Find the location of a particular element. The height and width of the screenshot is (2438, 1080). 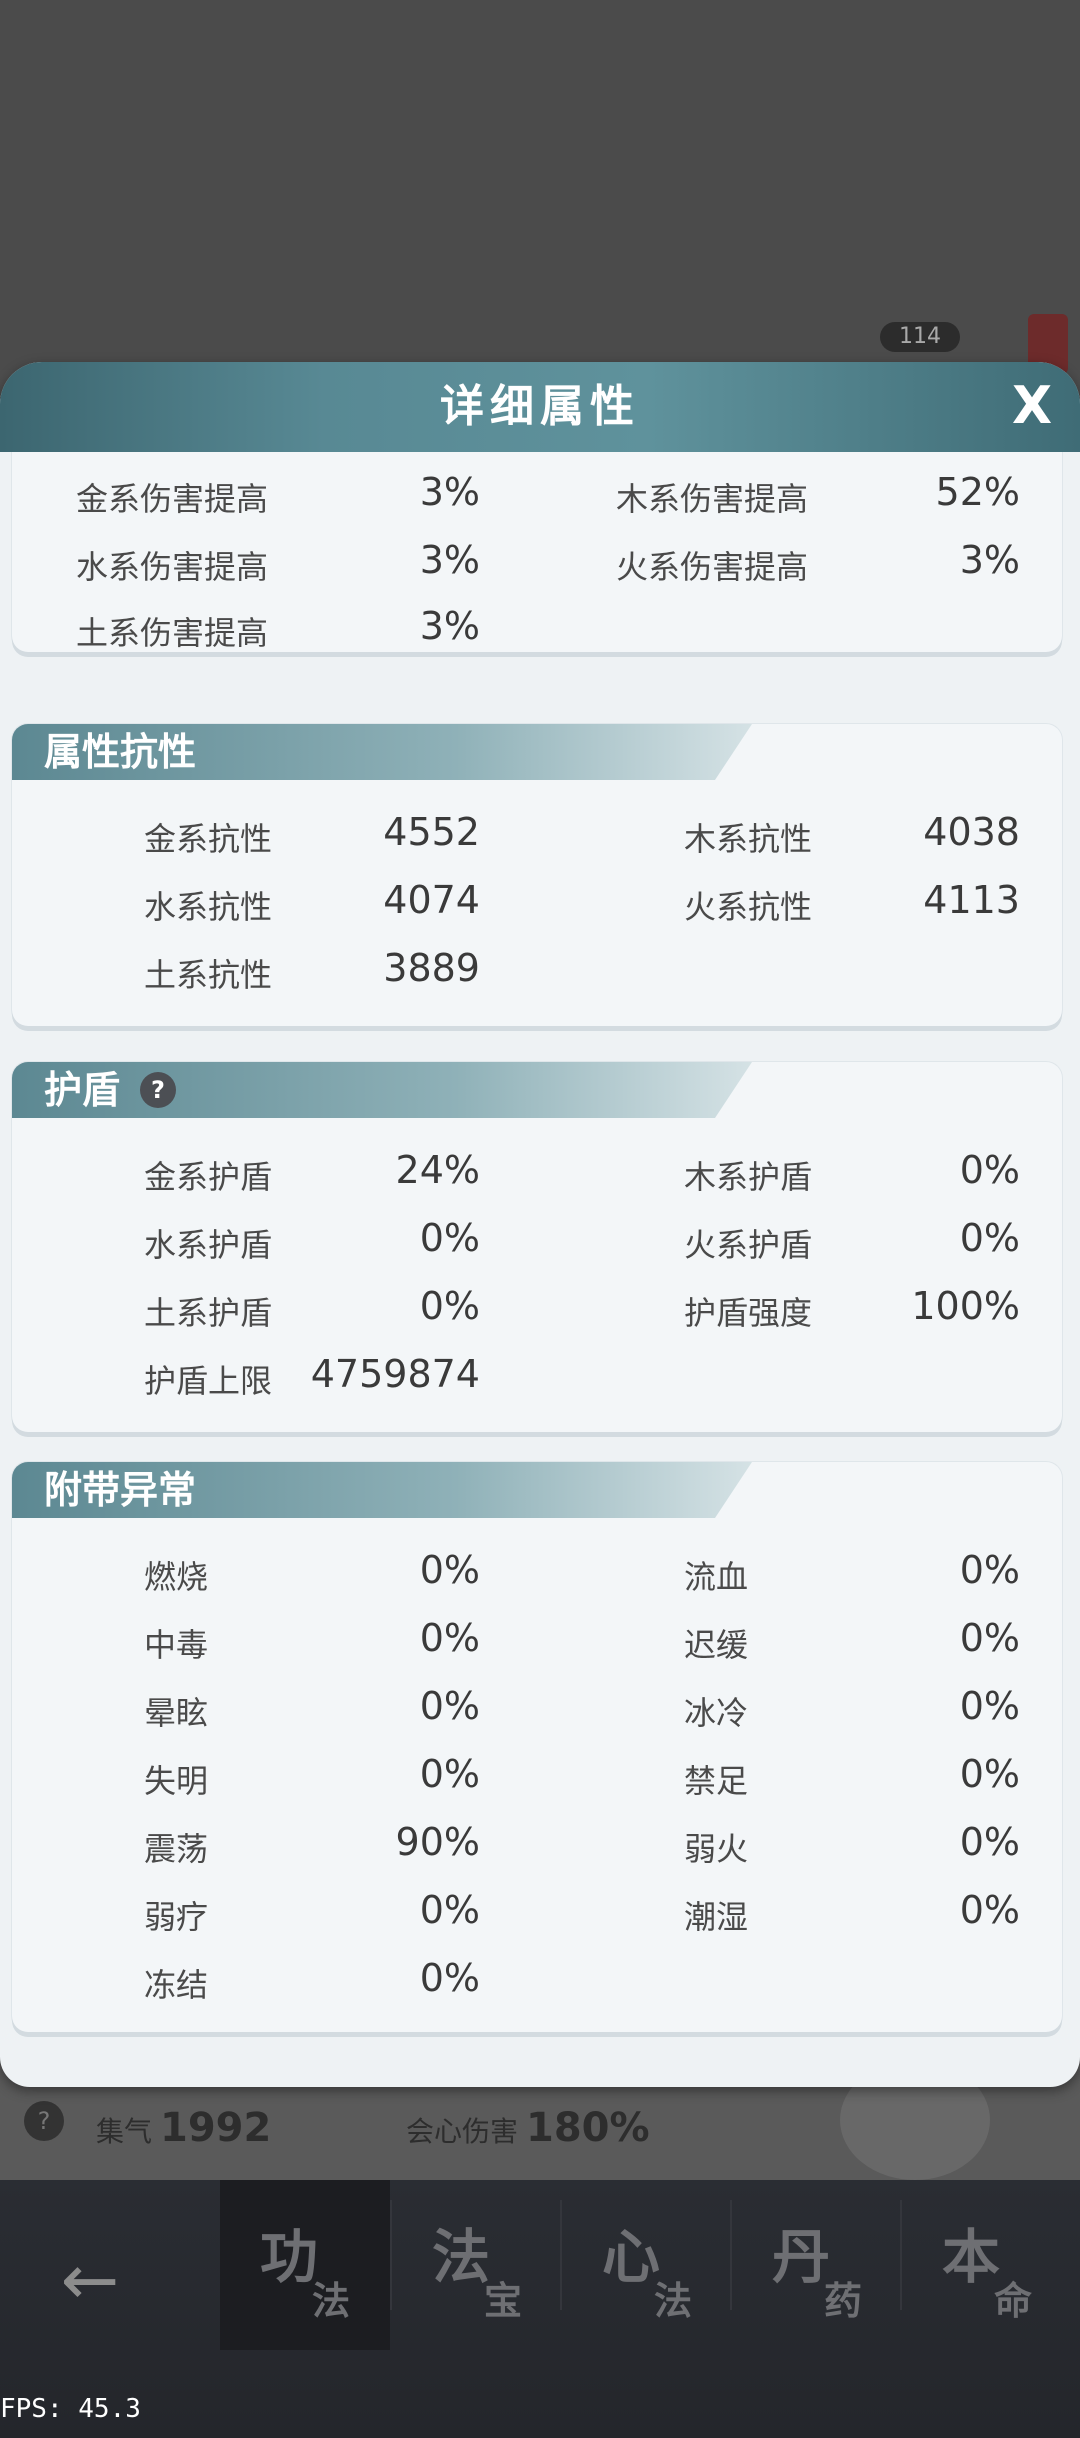

bottom-navigation: ← 功 法 法 宝 心 法 丹 药 本 命 is located at coordinates (540, 2309).